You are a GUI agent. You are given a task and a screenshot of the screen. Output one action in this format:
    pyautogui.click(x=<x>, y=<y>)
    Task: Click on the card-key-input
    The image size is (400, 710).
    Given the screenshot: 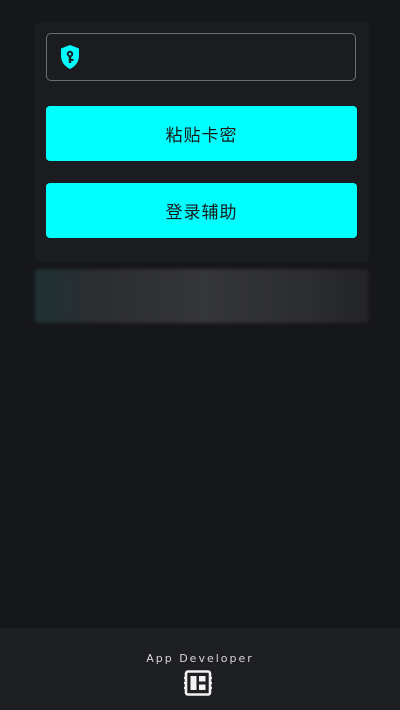 What is the action you would take?
    pyautogui.click(x=218, y=57)
    